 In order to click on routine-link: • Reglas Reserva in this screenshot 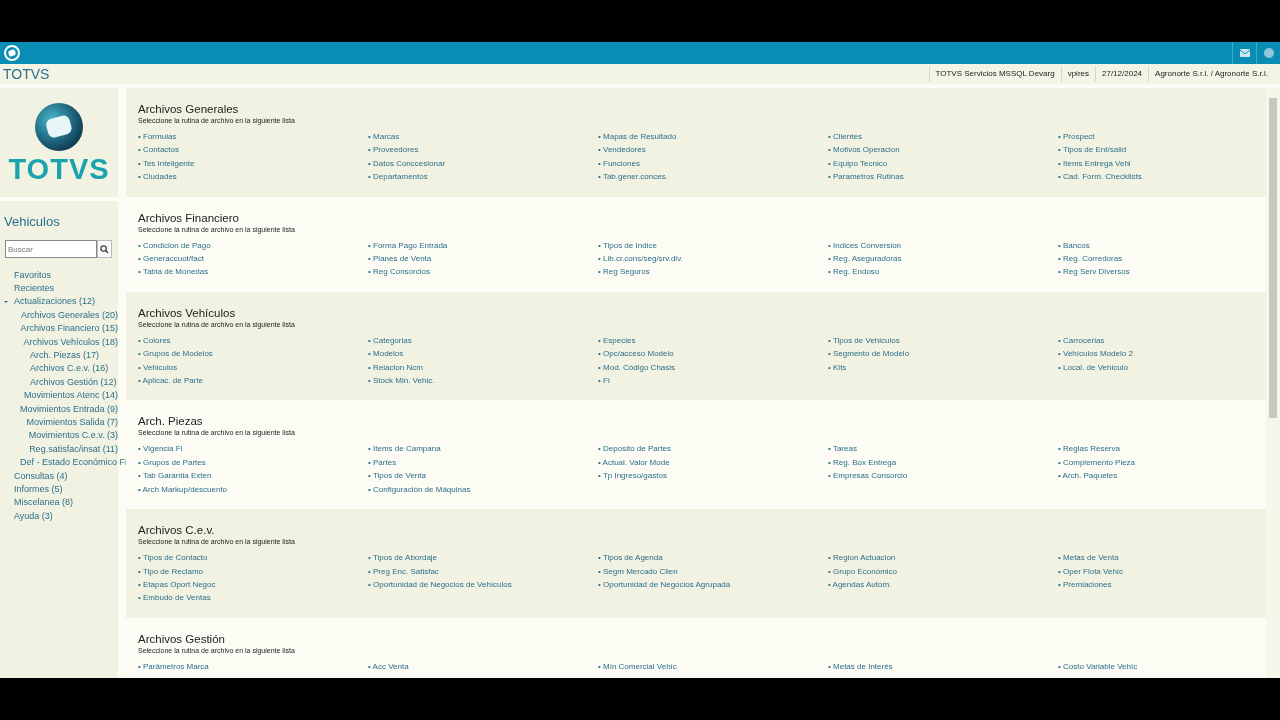, I will do `click(1089, 449)`.